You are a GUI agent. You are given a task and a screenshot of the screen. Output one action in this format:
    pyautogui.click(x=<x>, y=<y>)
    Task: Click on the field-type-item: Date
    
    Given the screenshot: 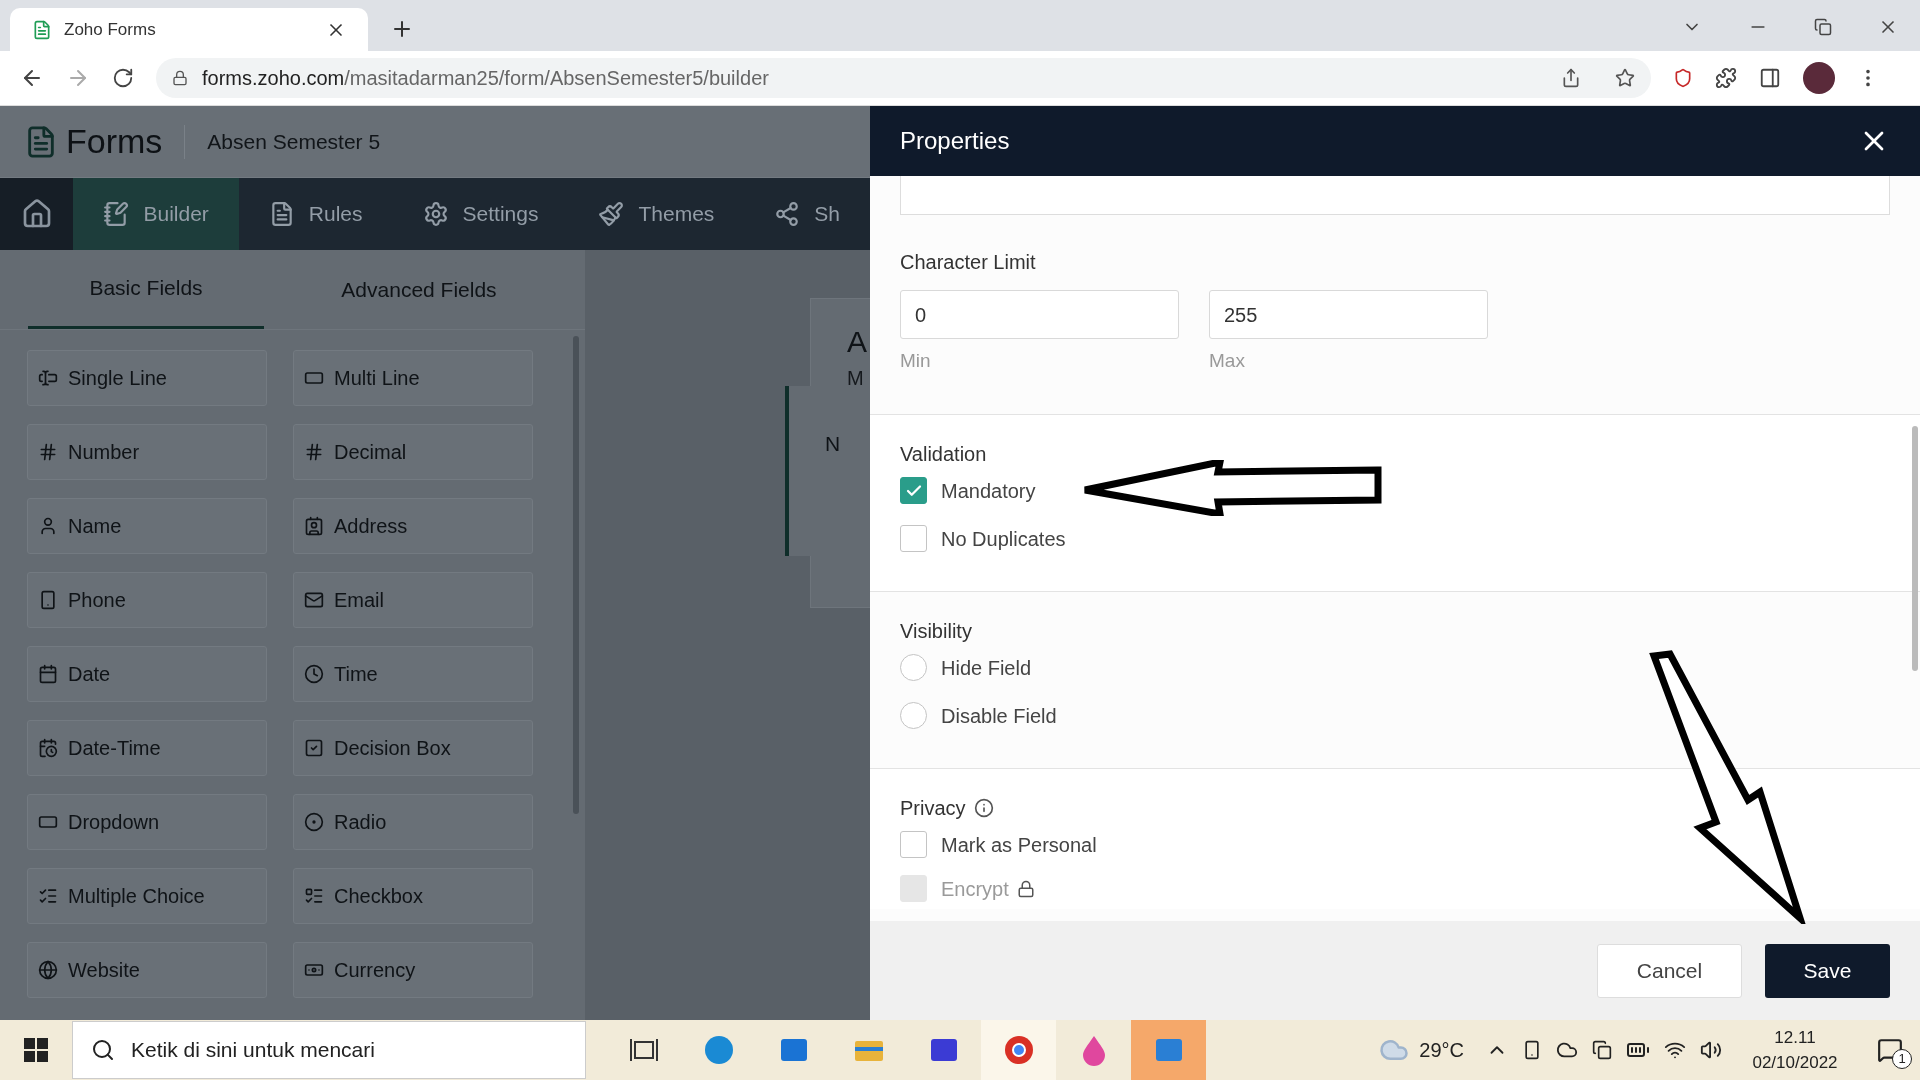 What is the action you would take?
    pyautogui.click(x=147, y=674)
    